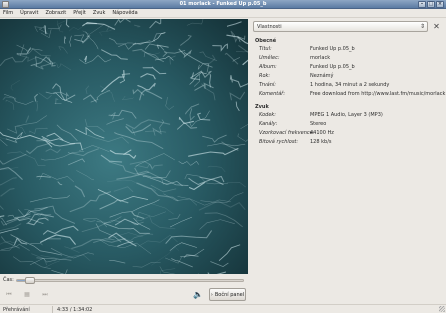  Describe the element at coordinates (321, 115) in the screenshot. I see `prop-row: Kodek: MPEG 1 Audio, Layer 3 (MP3)` at that location.